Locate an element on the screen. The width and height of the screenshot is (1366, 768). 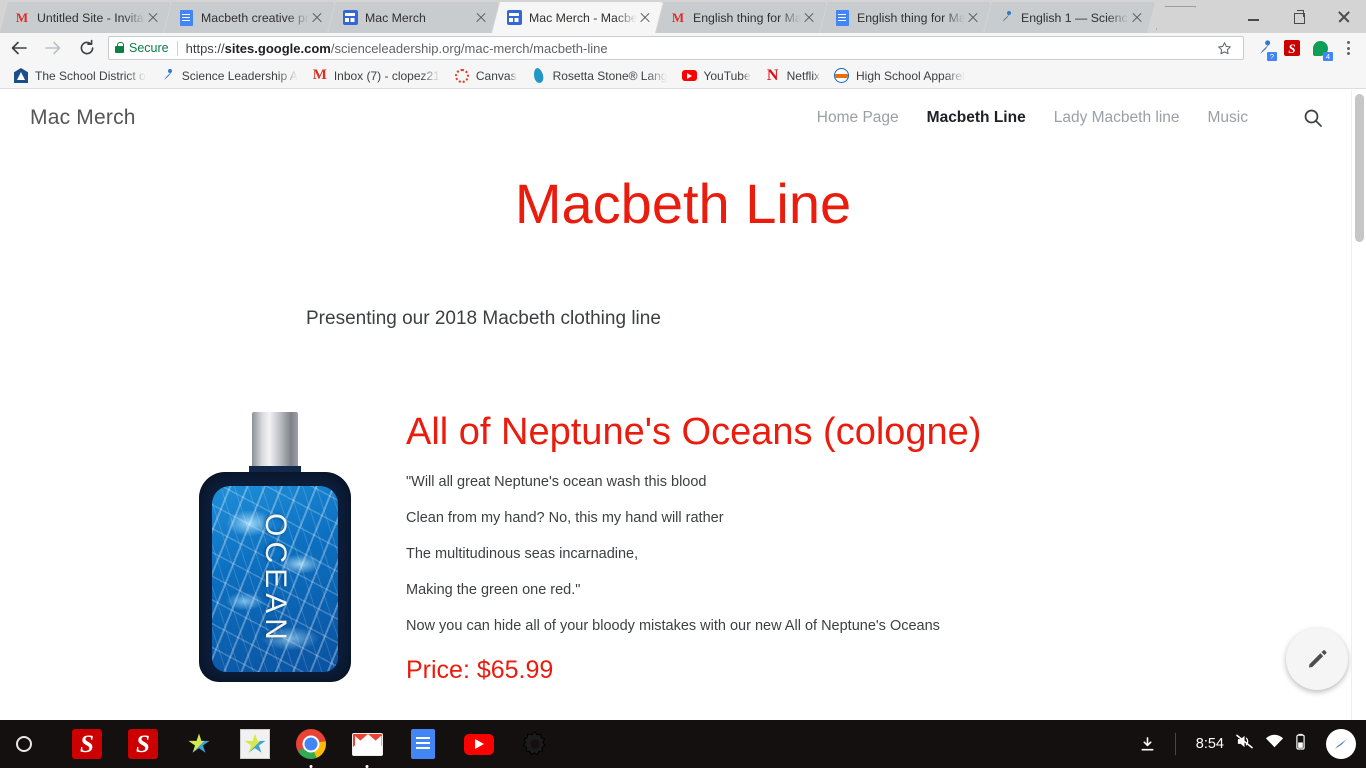
product-image: OCEAN is located at coordinates (275, 548).